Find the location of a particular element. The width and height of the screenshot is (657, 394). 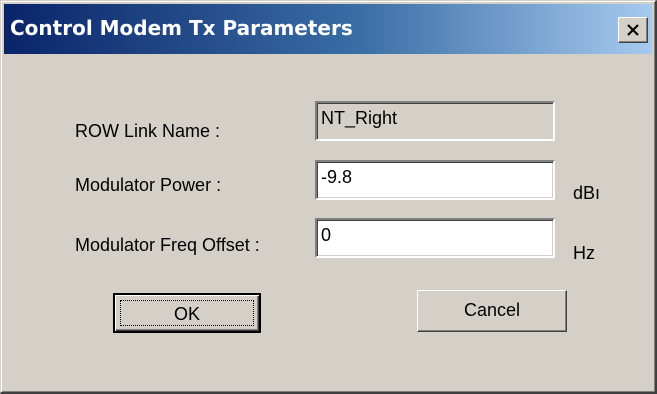

ok-button-label: OK is located at coordinates (186, 314).